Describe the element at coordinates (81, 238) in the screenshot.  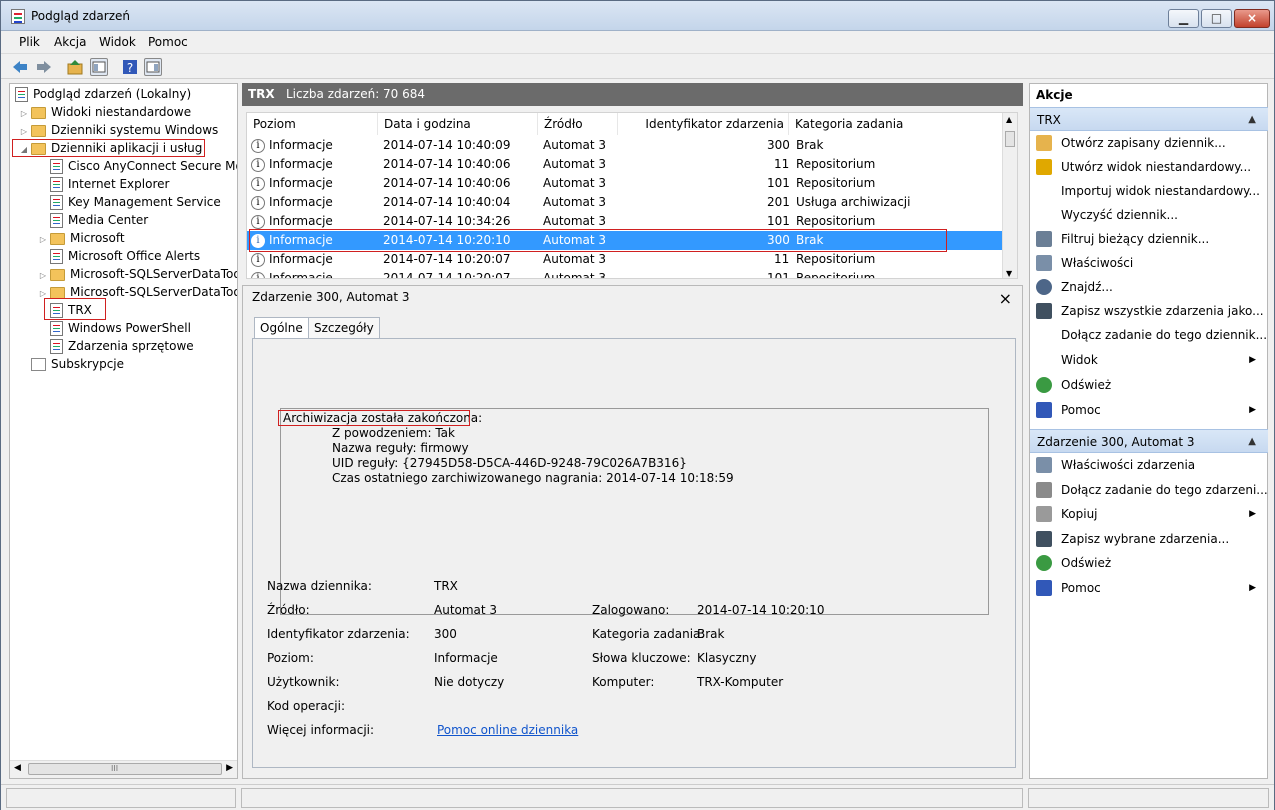
I see `tree-item-microsoft: ▷ Microsoft` at that location.